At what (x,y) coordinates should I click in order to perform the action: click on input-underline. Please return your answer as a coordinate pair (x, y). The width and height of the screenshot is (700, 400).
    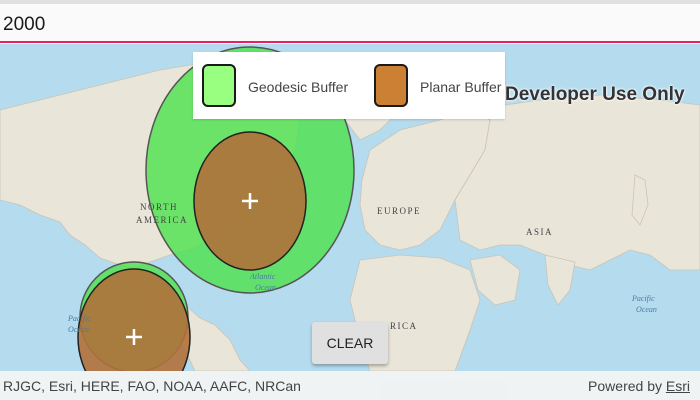
    Looking at the image, I should click on (350, 42).